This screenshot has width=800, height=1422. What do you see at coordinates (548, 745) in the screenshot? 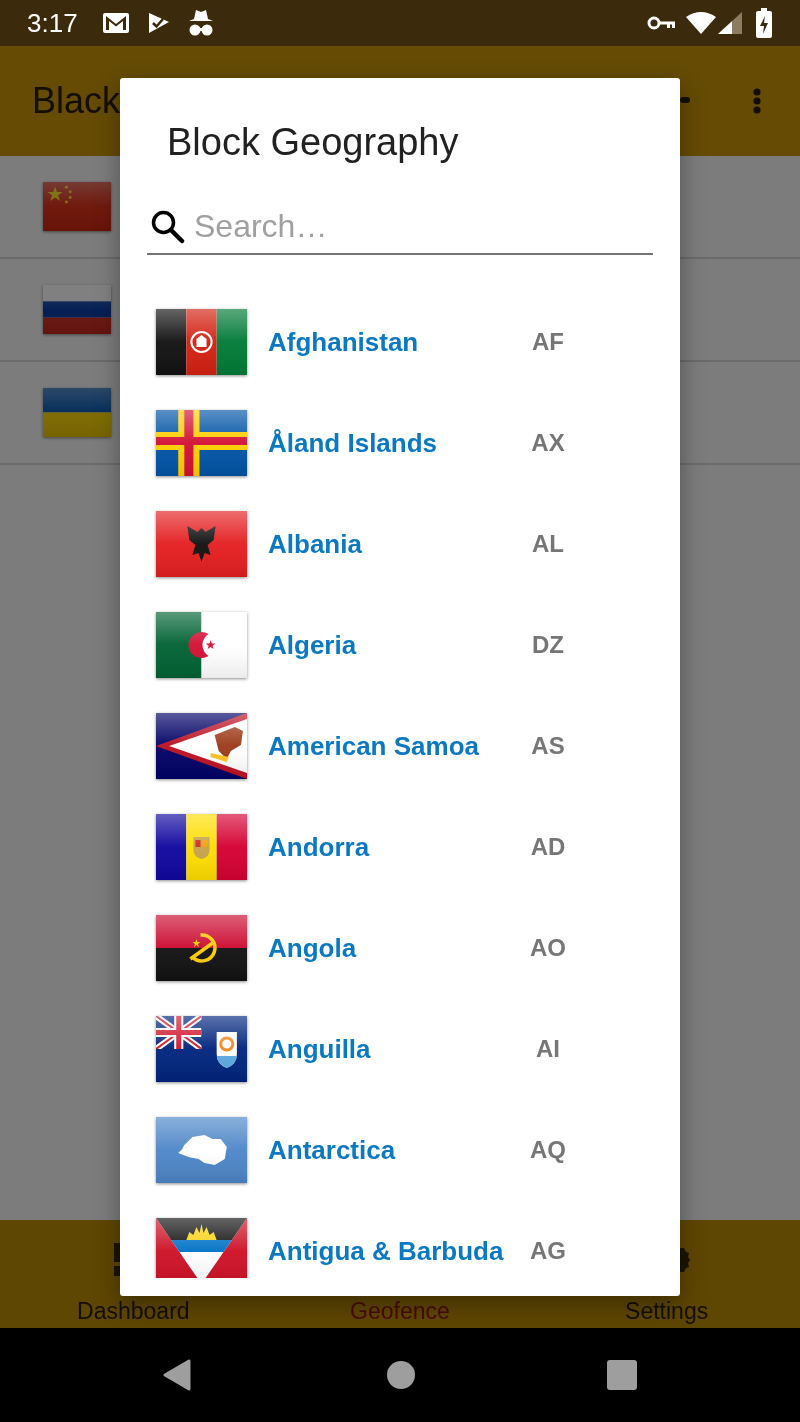
I see `country-code: AS` at bounding box center [548, 745].